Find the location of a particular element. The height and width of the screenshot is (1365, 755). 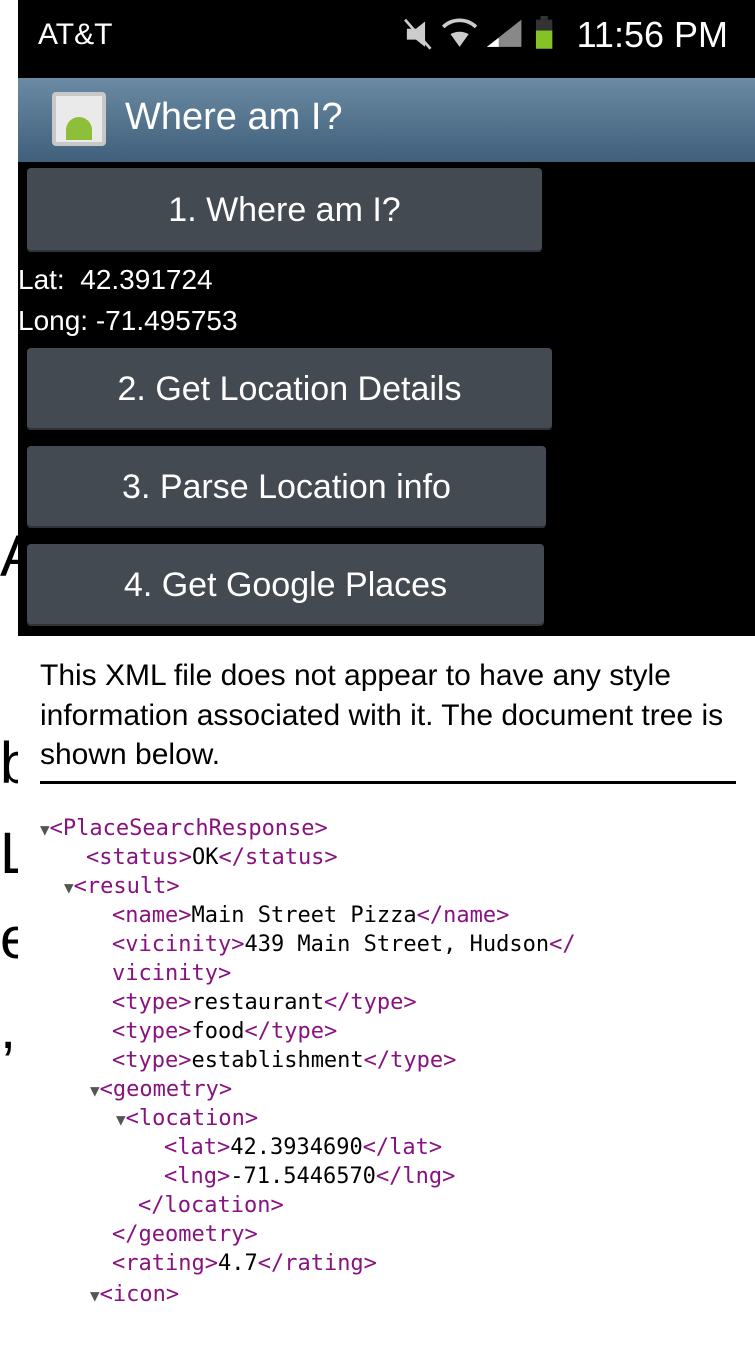

battery-icon is located at coordinates (544, 32).